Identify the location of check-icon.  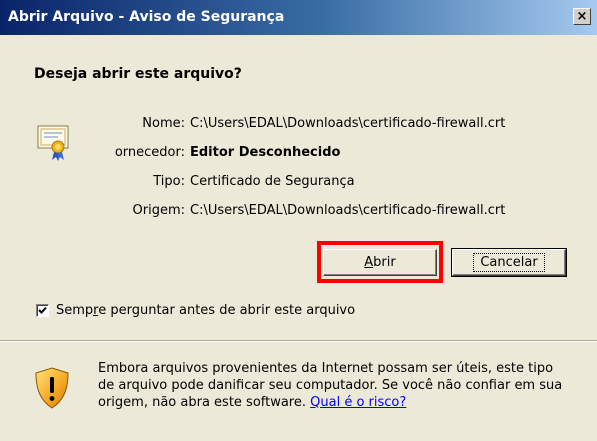
(42, 310).